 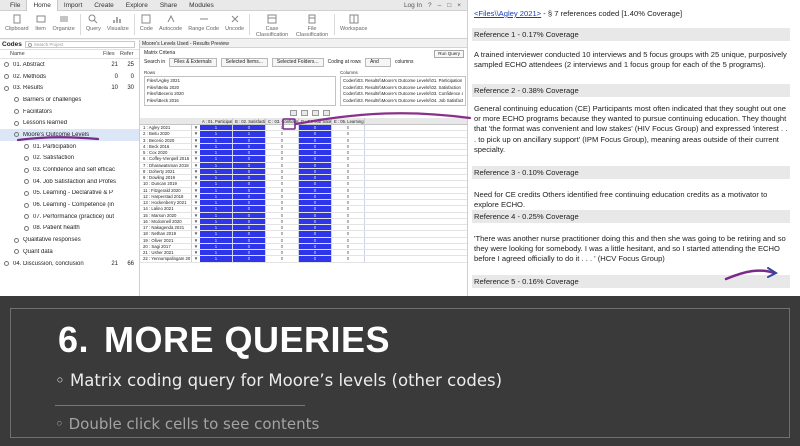 What do you see at coordinates (377, 62) in the screenshot?
I see `and-select: And` at bounding box center [377, 62].